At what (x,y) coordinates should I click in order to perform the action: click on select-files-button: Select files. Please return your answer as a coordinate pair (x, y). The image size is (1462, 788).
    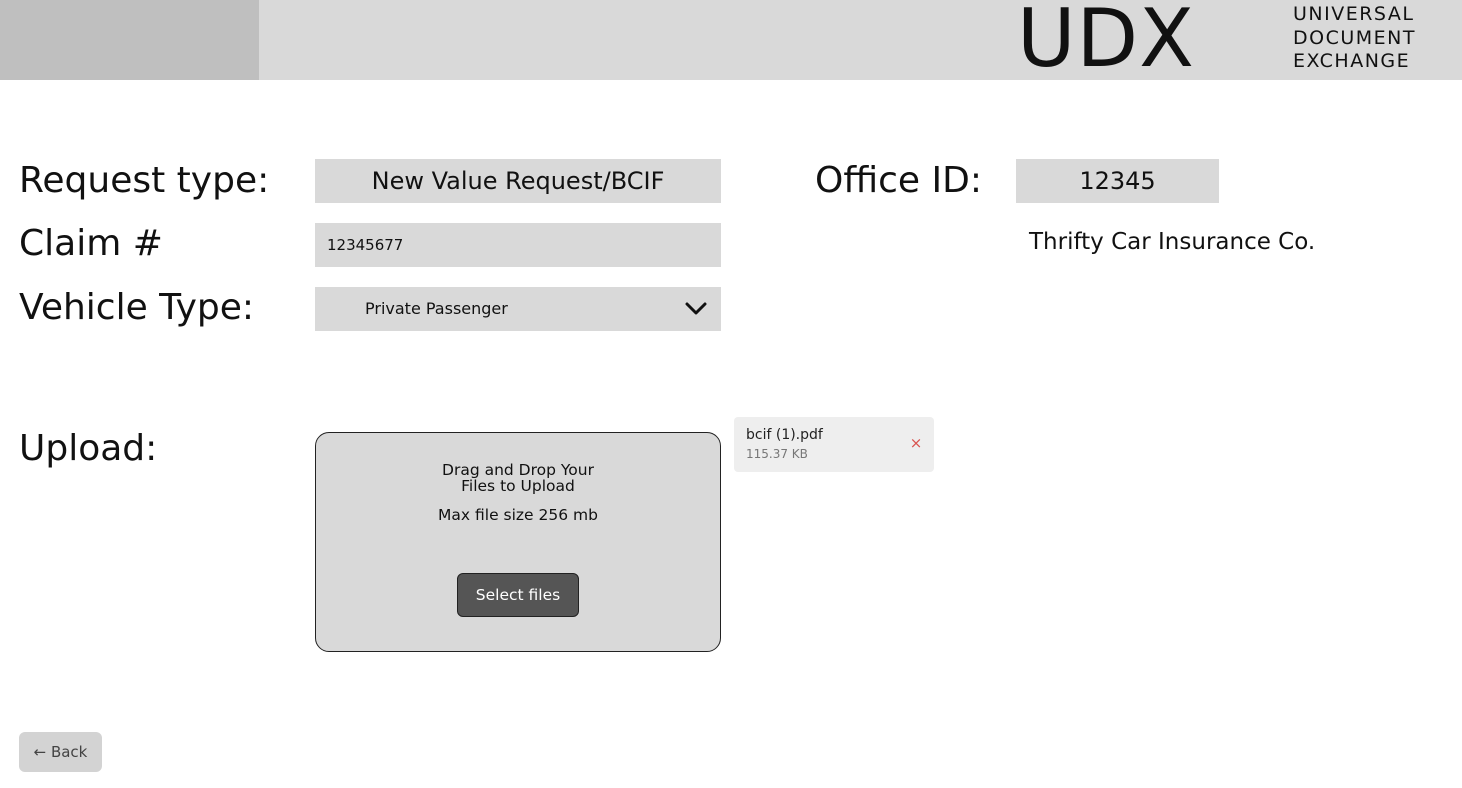
    Looking at the image, I should click on (518, 595).